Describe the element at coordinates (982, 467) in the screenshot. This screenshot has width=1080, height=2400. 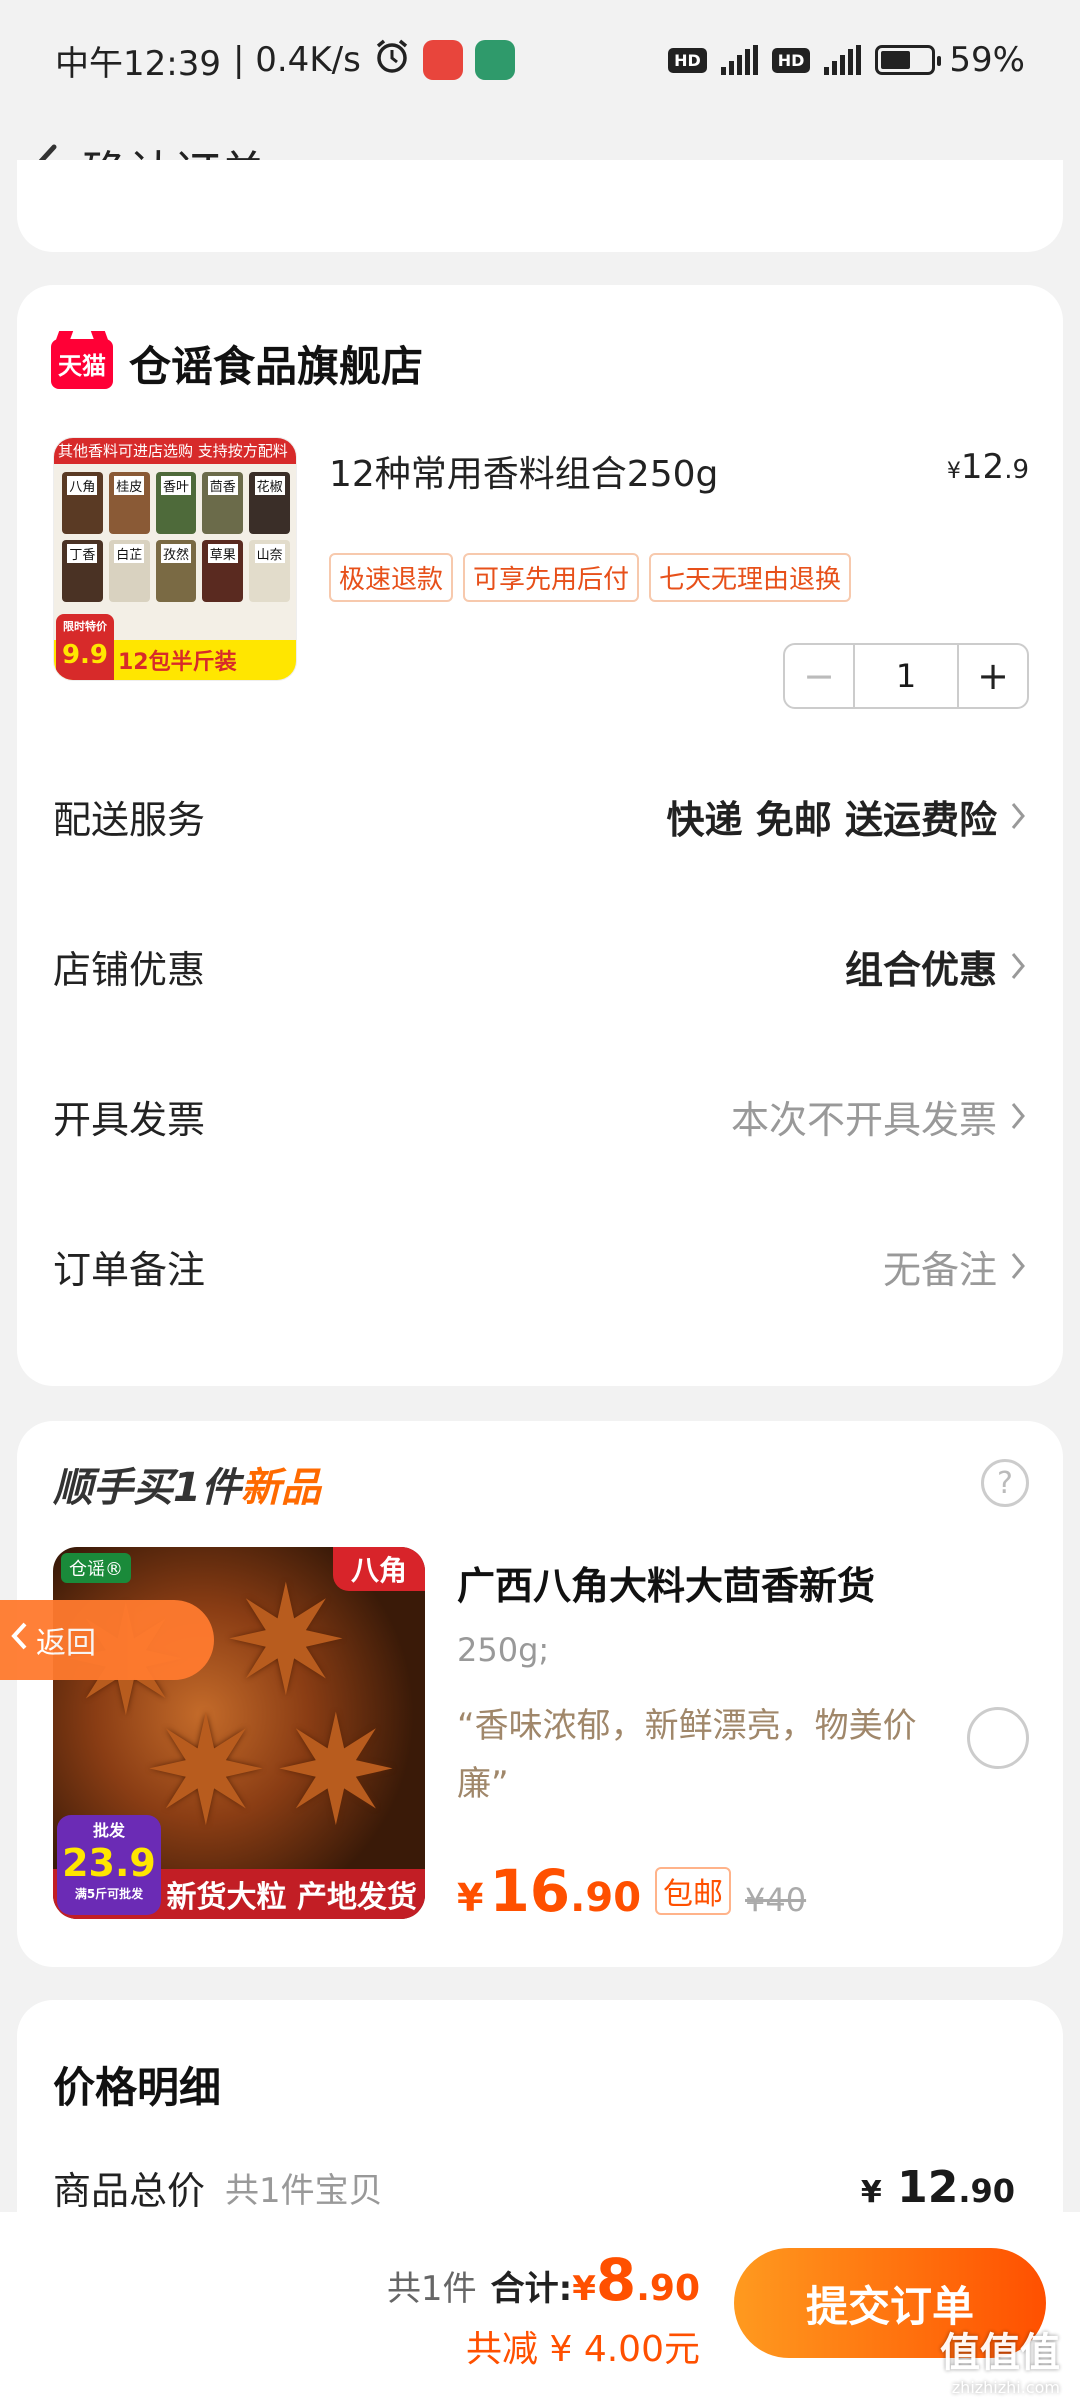
I see `product-price-int: 12` at that location.